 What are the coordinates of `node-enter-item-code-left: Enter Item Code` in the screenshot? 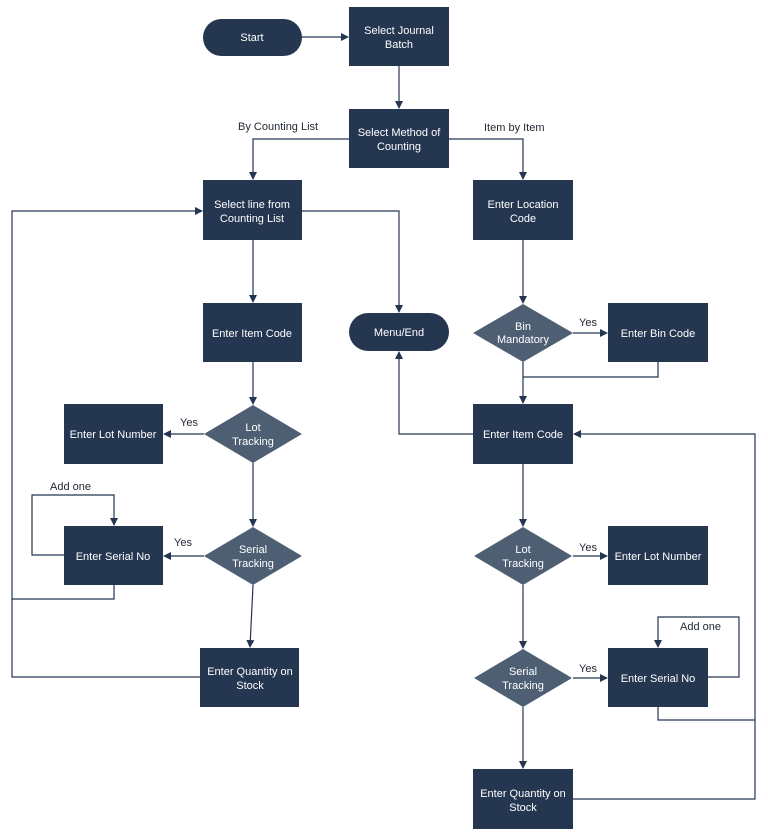 It's located at (252, 332).